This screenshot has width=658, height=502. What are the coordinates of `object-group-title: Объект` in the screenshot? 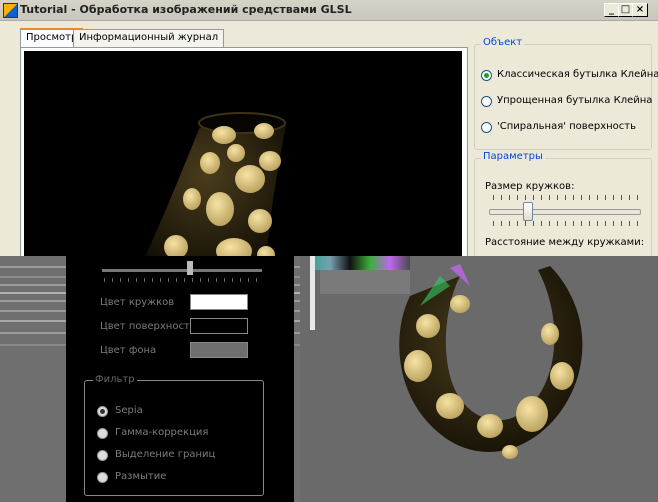 It's located at (503, 42).